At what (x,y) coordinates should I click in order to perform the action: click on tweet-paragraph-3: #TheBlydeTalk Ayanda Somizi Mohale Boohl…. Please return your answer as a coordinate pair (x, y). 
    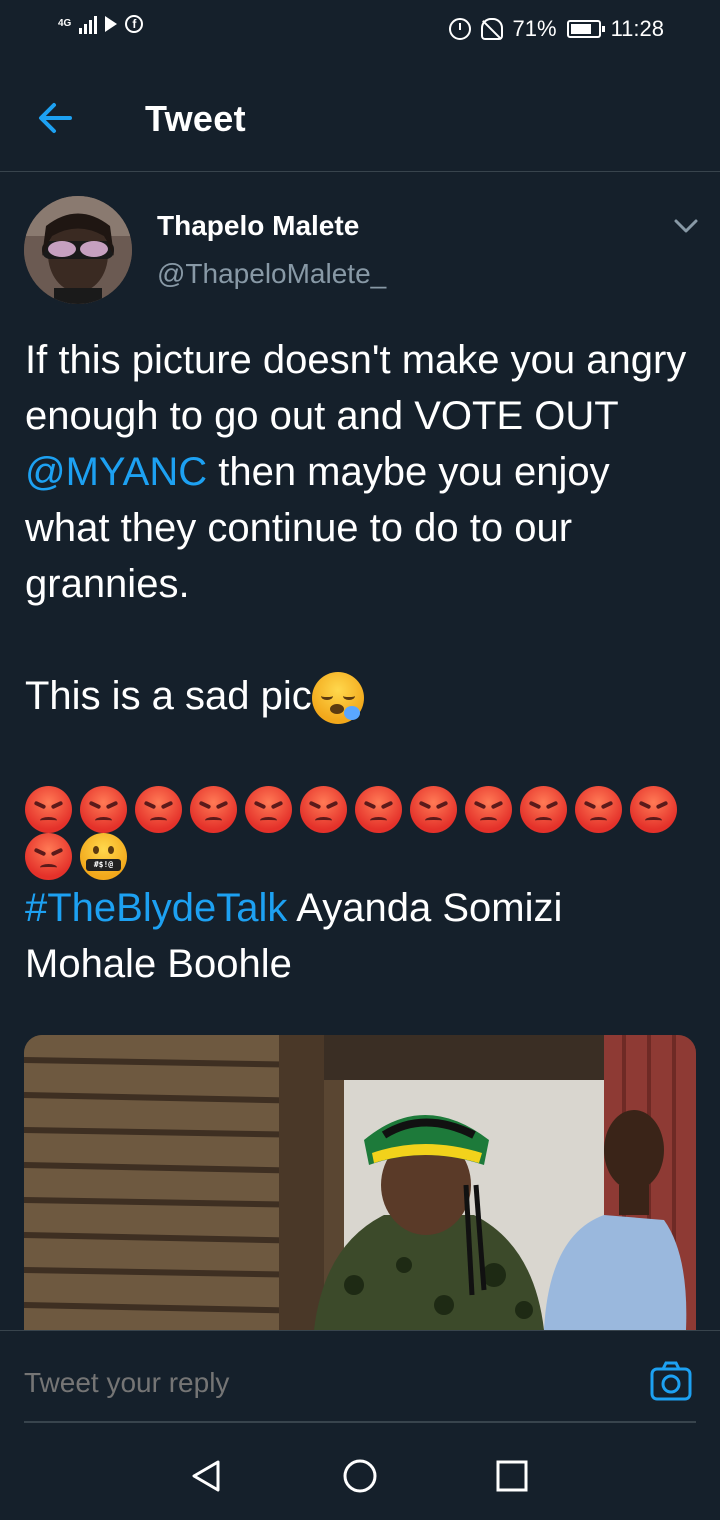
    Looking at the image, I should click on (360, 936).